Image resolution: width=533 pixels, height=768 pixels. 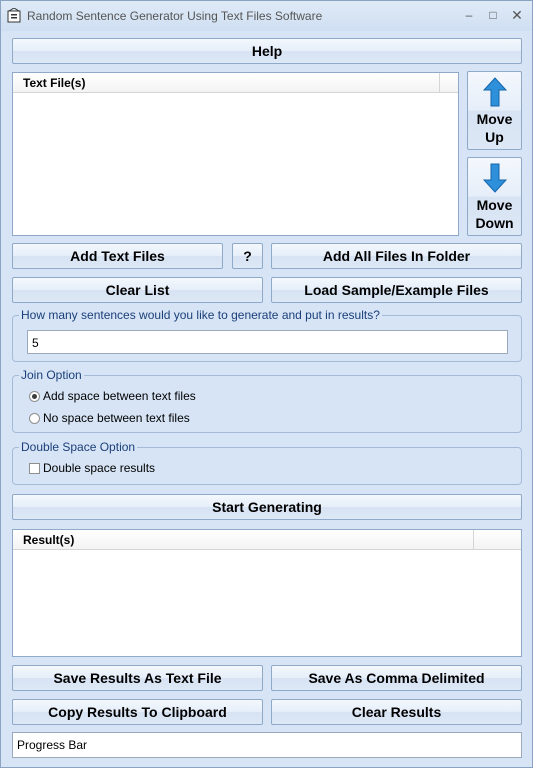 What do you see at coordinates (99, 468) in the screenshot?
I see `double-space-label: Double space results` at bounding box center [99, 468].